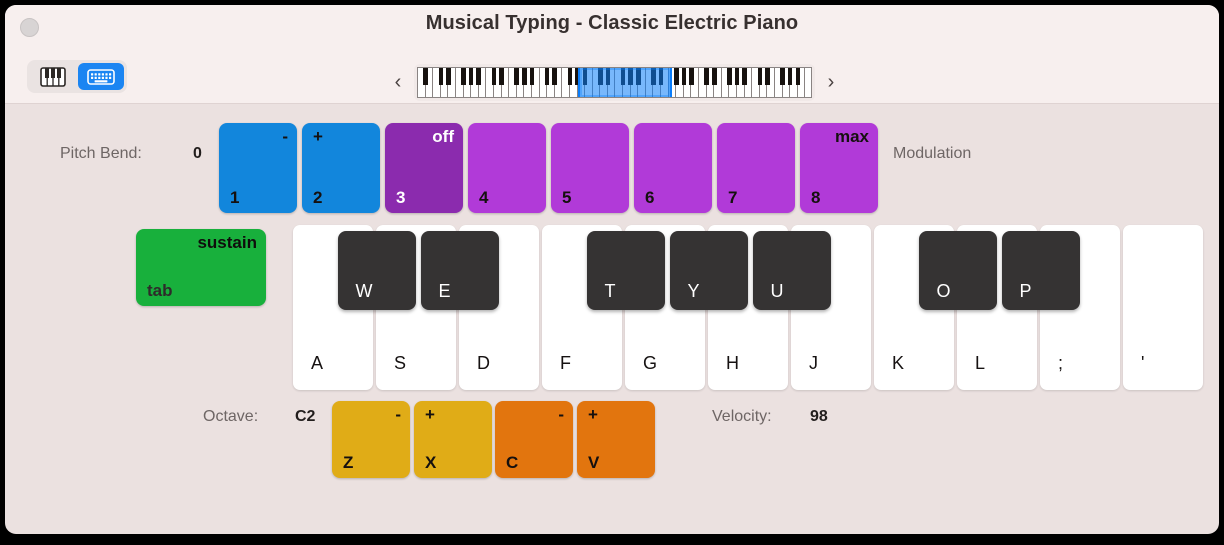 The height and width of the screenshot is (545, 1224). I want to click on pitch-bend-value: 0, so click(197, 153).